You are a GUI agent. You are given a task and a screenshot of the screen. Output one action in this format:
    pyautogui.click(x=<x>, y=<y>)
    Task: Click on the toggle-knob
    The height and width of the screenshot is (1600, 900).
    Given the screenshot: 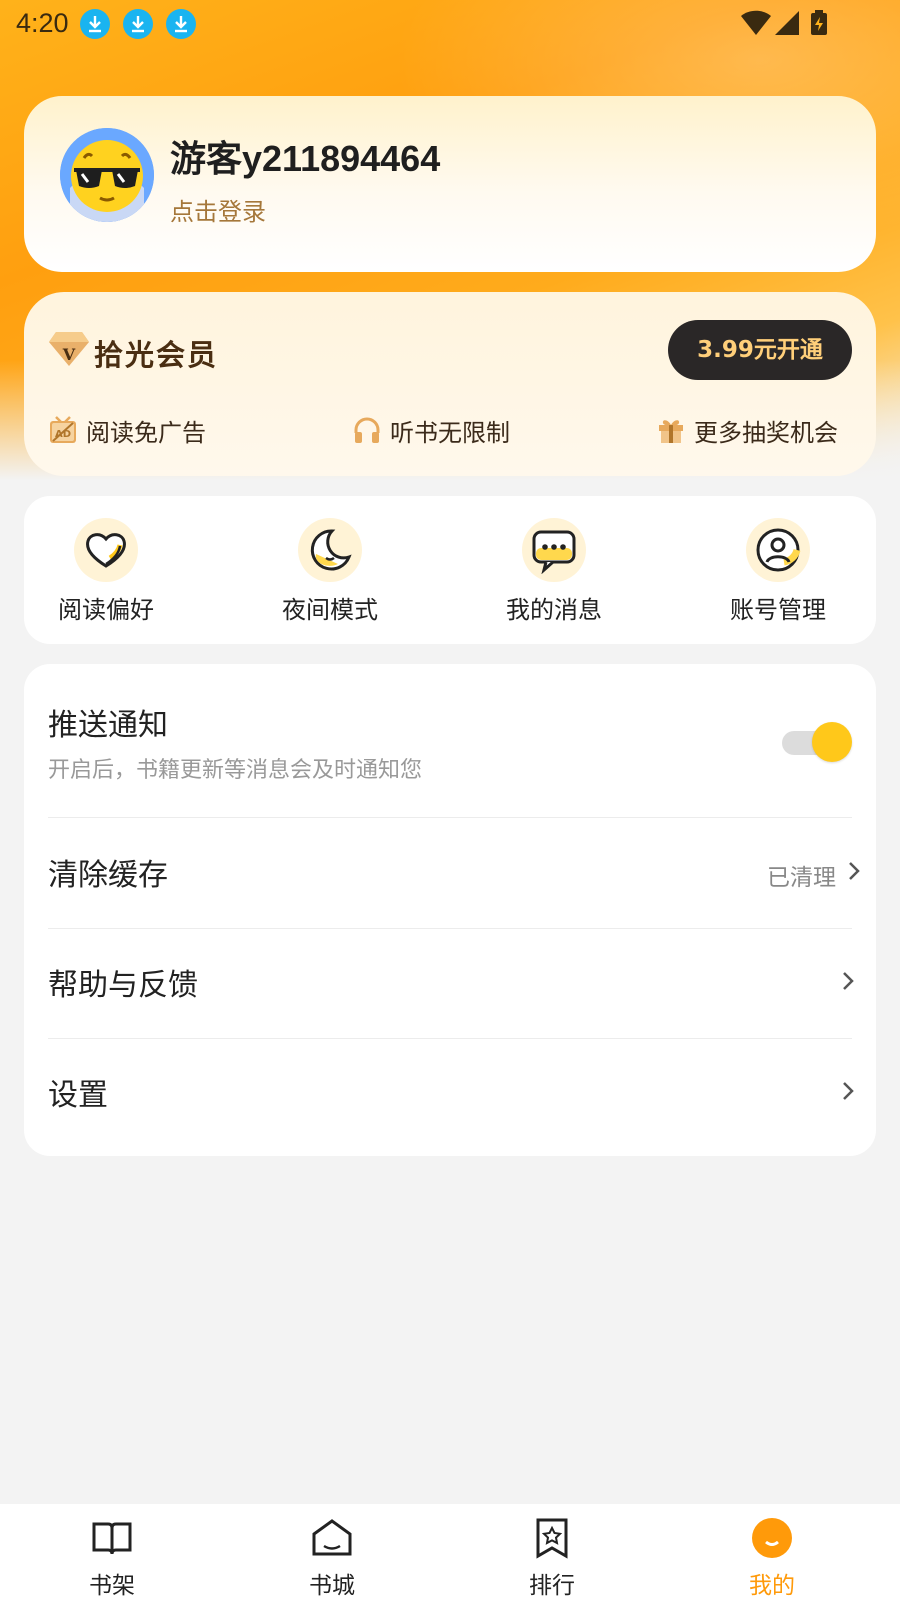 What is the action you would take?
    pyautogui.click(x=832, y=742)
    